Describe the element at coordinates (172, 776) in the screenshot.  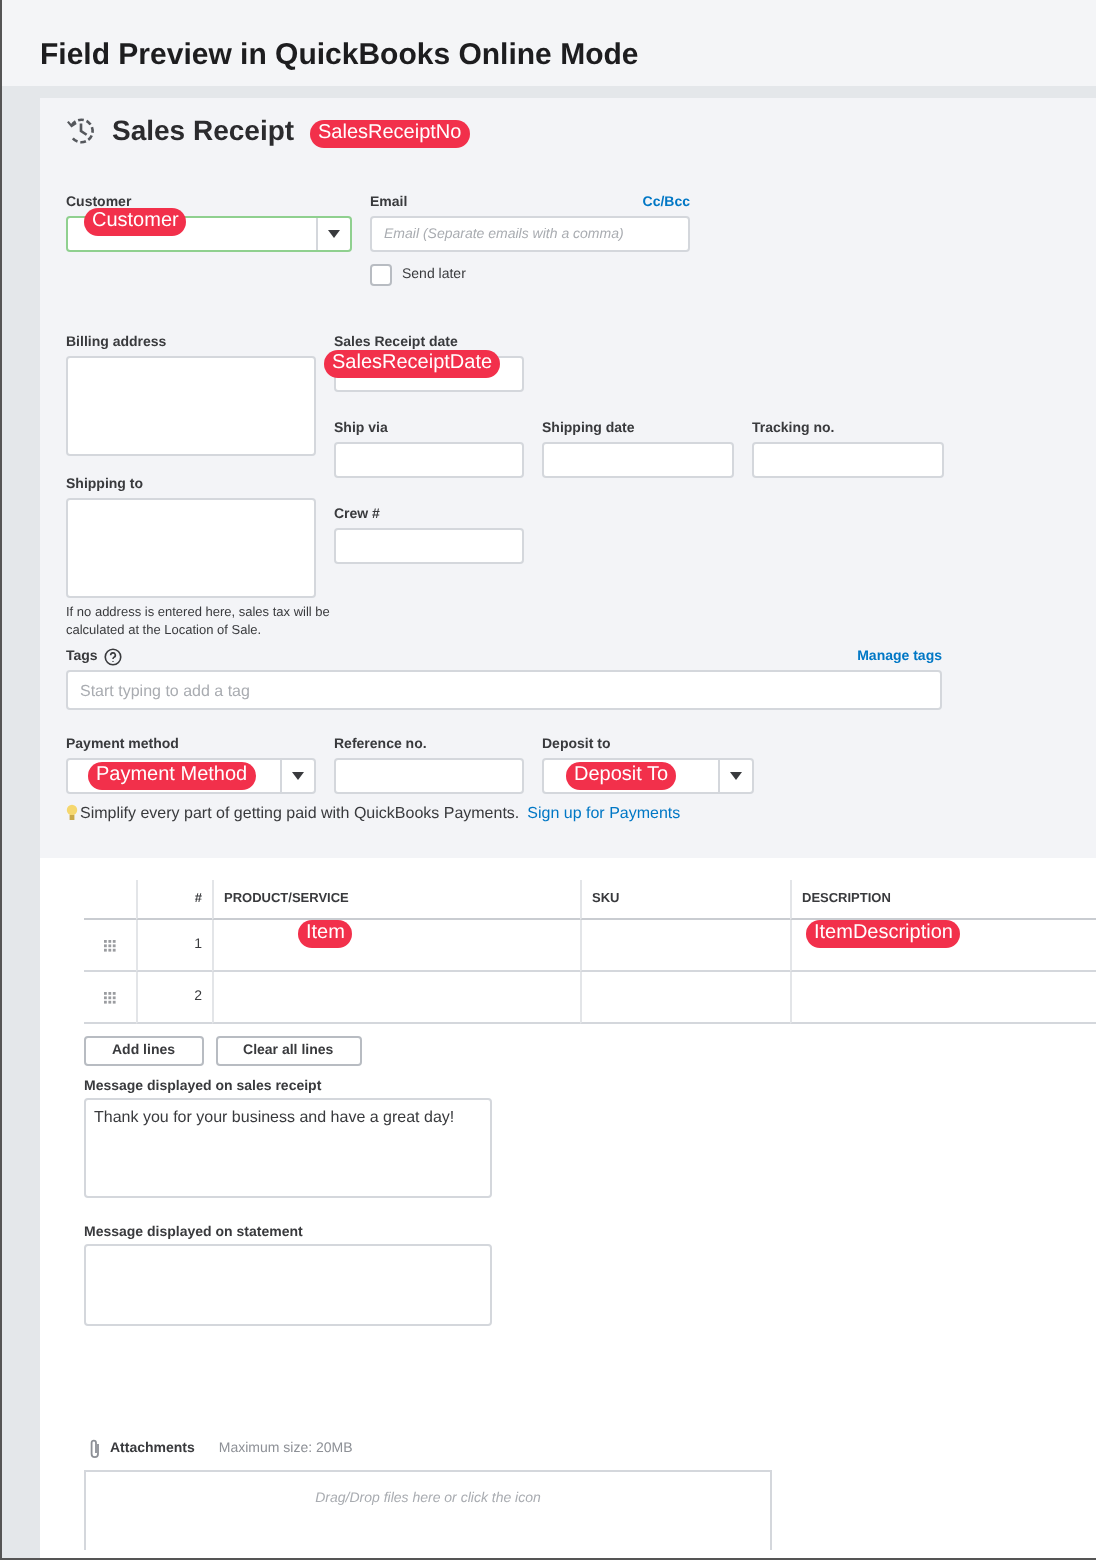
I see `field-name-tooltip: Payment Method` at that location.